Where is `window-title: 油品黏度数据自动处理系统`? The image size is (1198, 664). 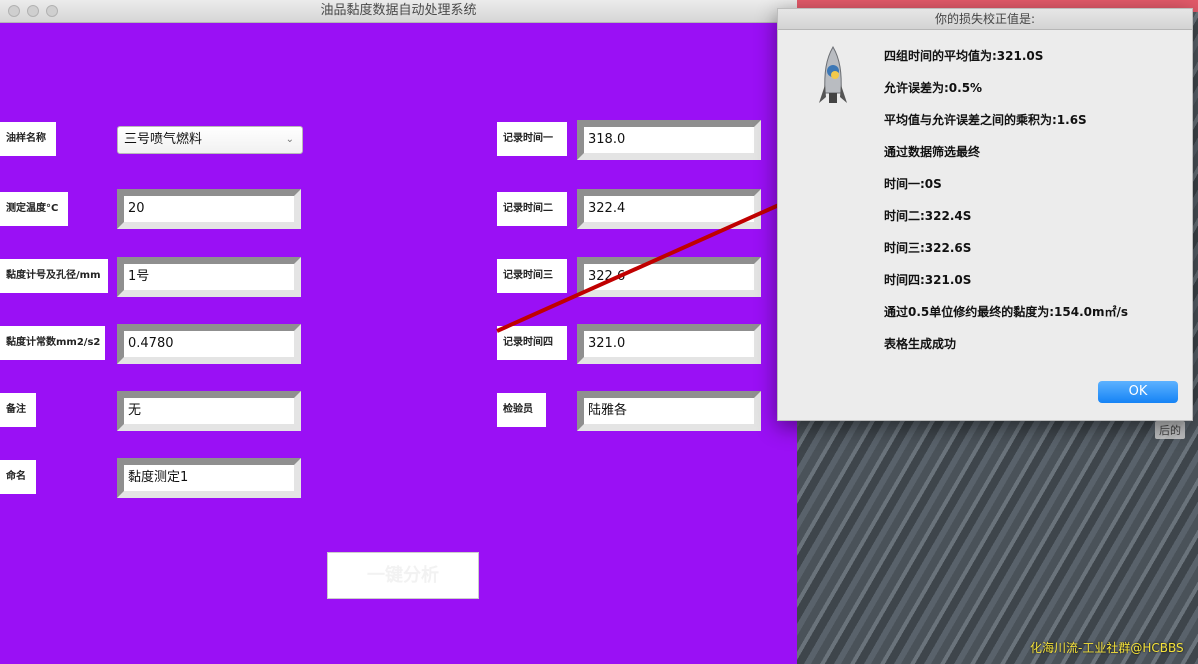
window-title: 油品黏度数据自动处理系统 is located at coordinates (398, 10).